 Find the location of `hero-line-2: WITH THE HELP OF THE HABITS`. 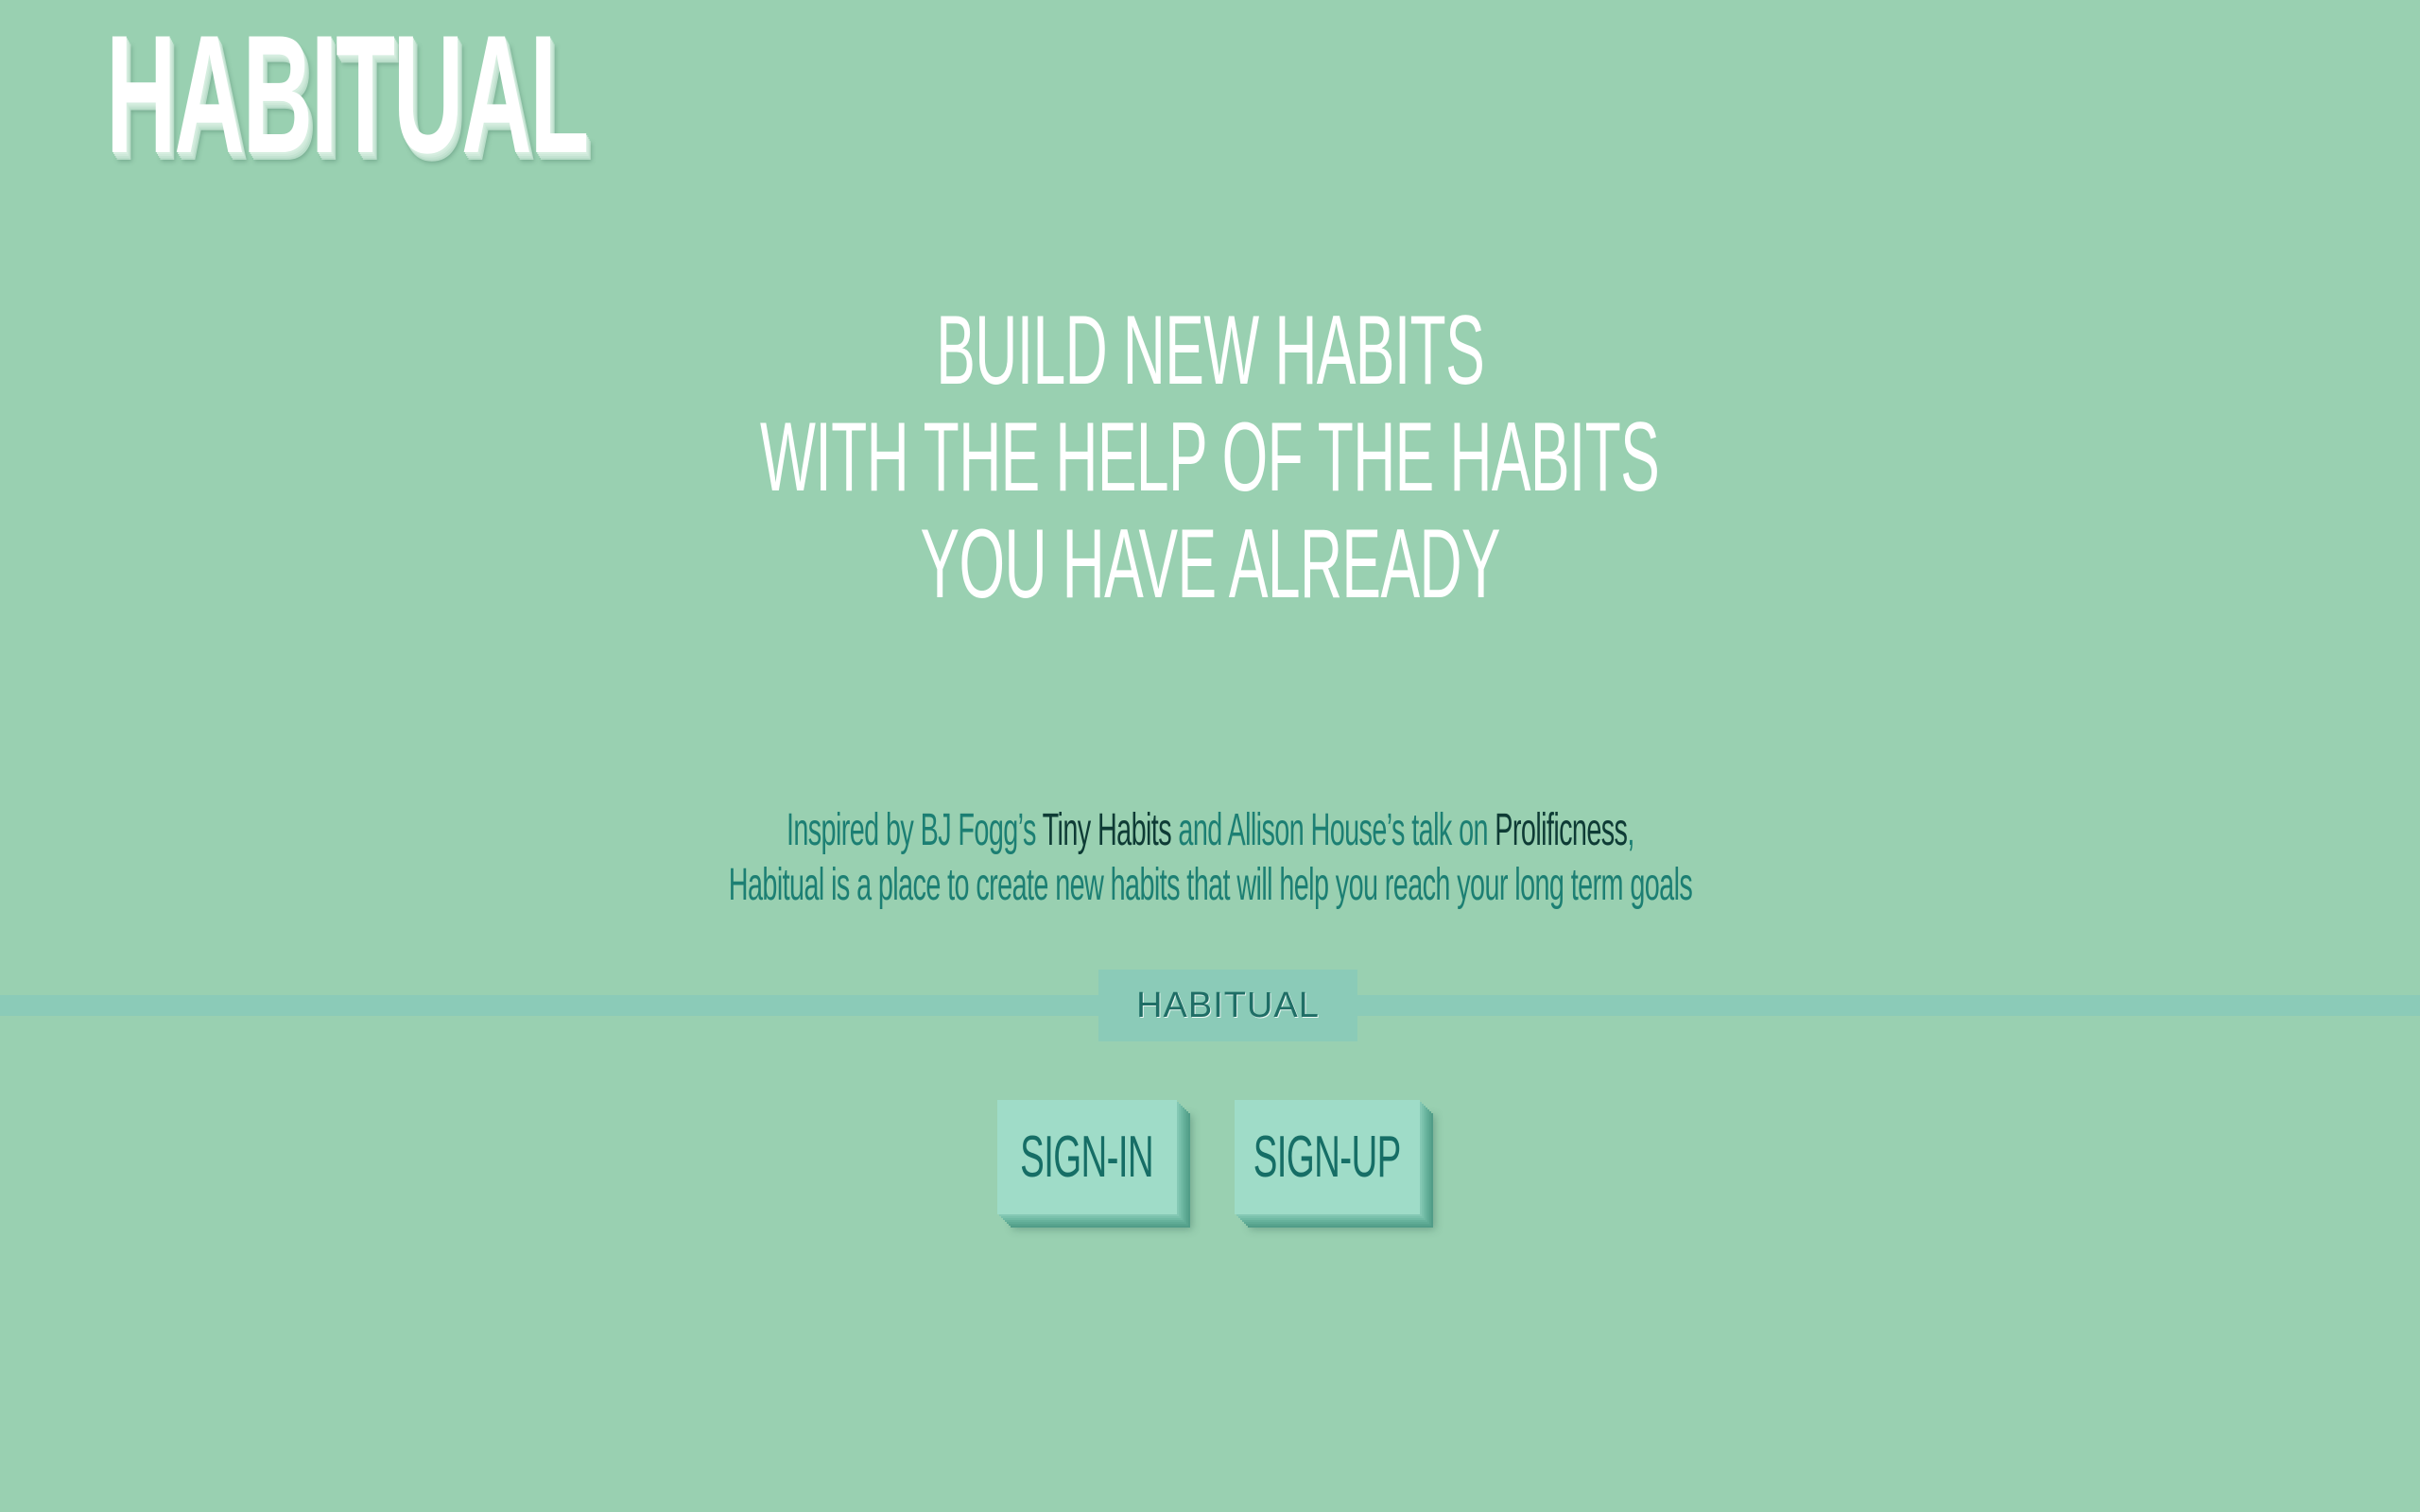

hero-line-2: WITH THE HELP OF THE HABITS is located at coordinates (1210, 457).